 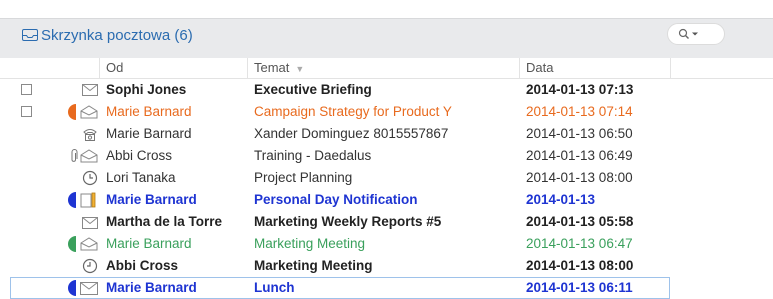 I want to click on mailbox-icon, so click(x=30, y=35).